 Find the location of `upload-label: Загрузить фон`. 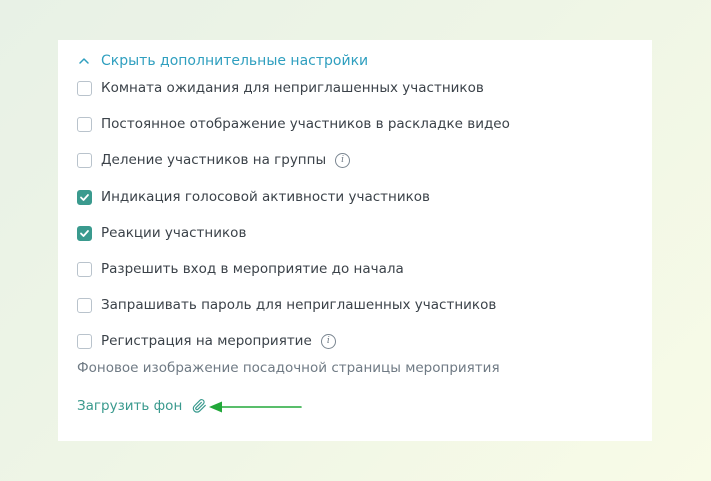

upload-label: Загрузить фон is located at coordinates (130, 406).